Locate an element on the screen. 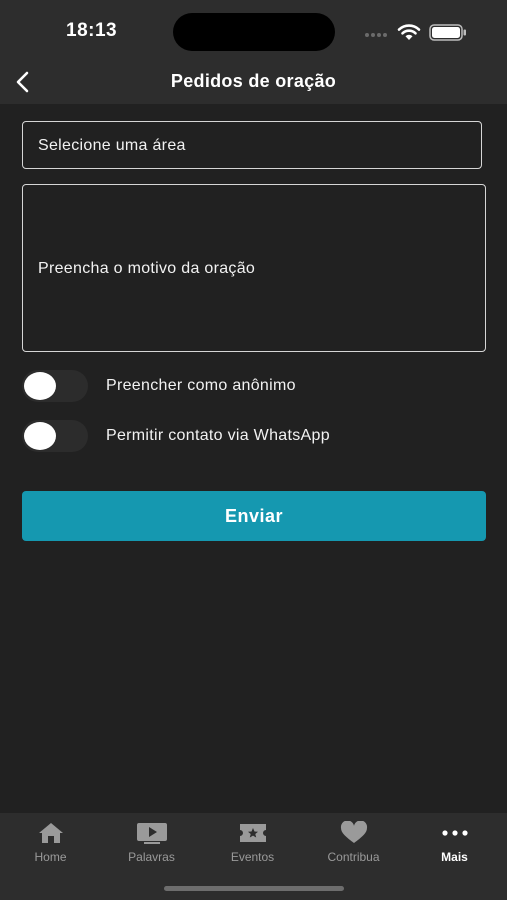  tab-contribua-label: Contribua is located at coordinates (353, 857).